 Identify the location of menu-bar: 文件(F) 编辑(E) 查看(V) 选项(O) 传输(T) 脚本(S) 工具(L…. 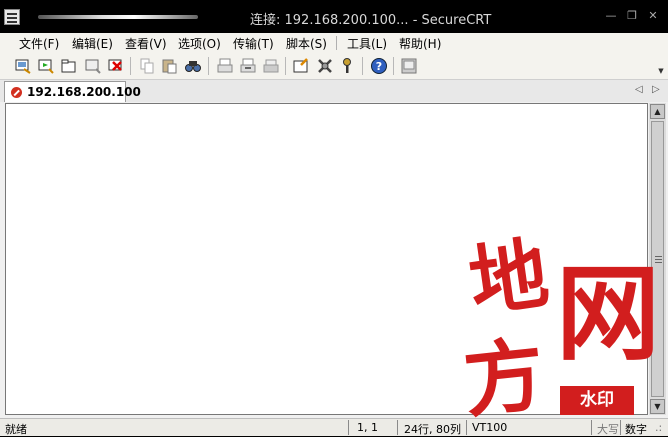
(334, 43).